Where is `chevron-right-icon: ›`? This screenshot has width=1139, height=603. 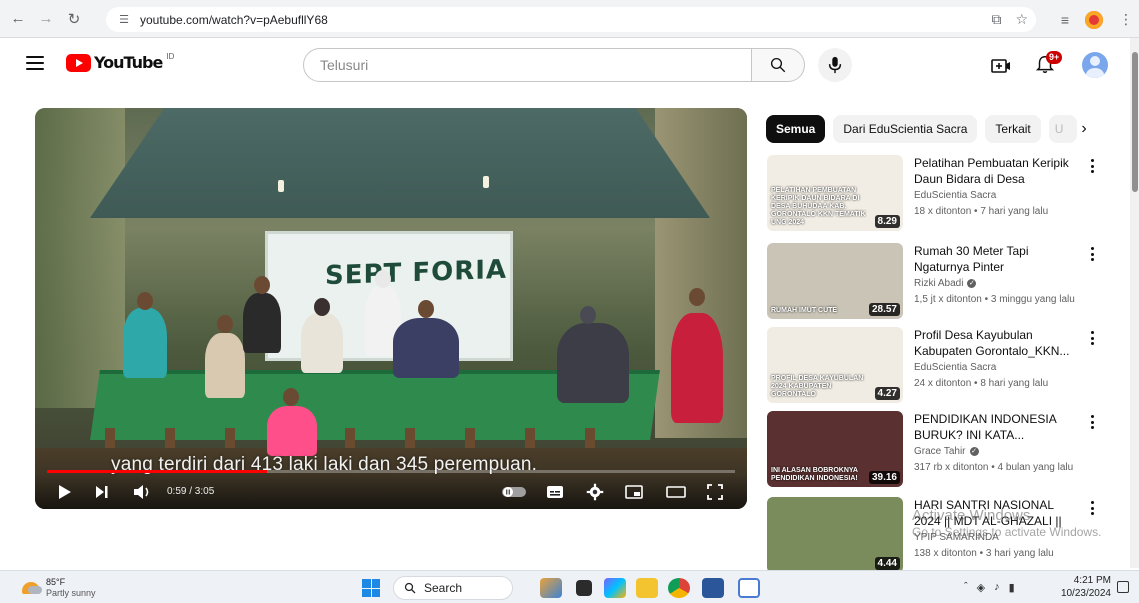
chevron-right-icon: › is located at coordinates (1084, 129).